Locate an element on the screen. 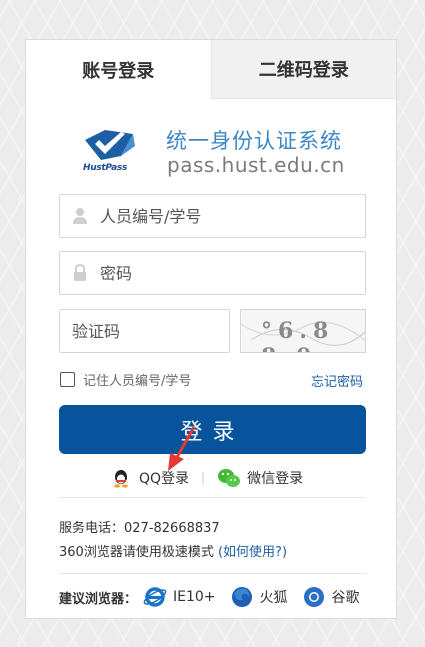 The width and height of the screenshot is (425, 647). captcha-image: °6.8 8 0 is located at coordinates (303, 331).